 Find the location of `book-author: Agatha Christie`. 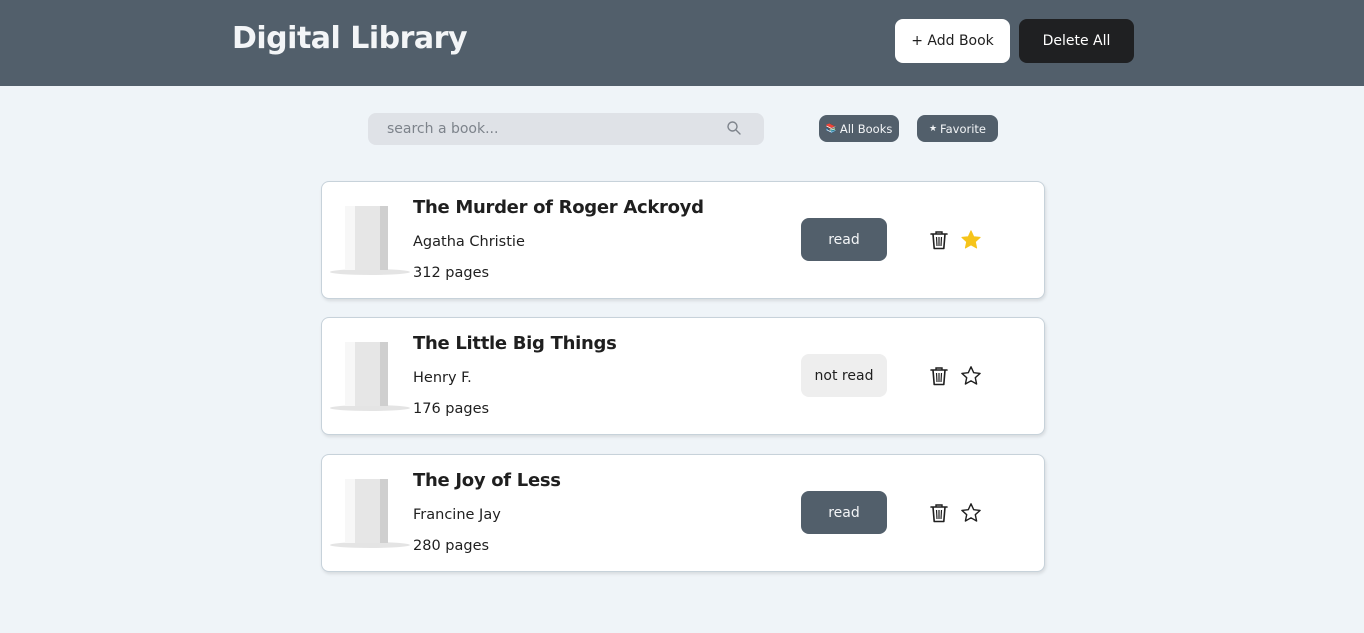

book-author: Agatha Christie is located at coordinates (469, 242).